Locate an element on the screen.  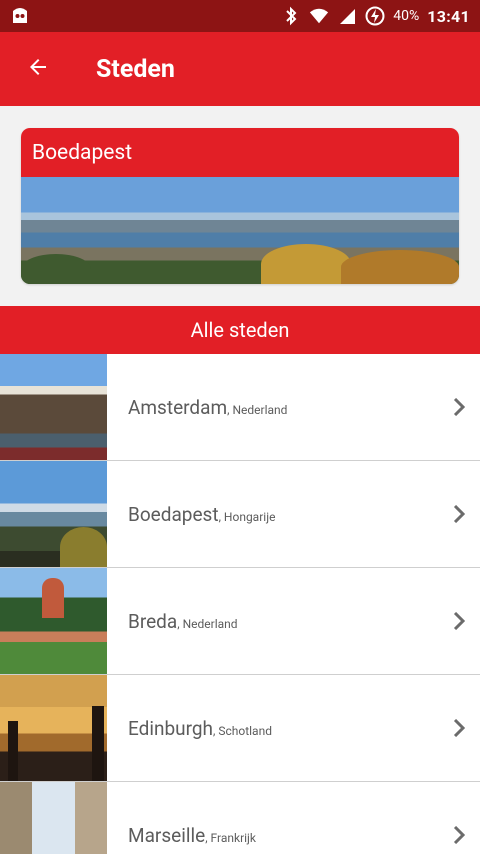
featured-city-title: Boedapest is located at coordinates (240, 152).